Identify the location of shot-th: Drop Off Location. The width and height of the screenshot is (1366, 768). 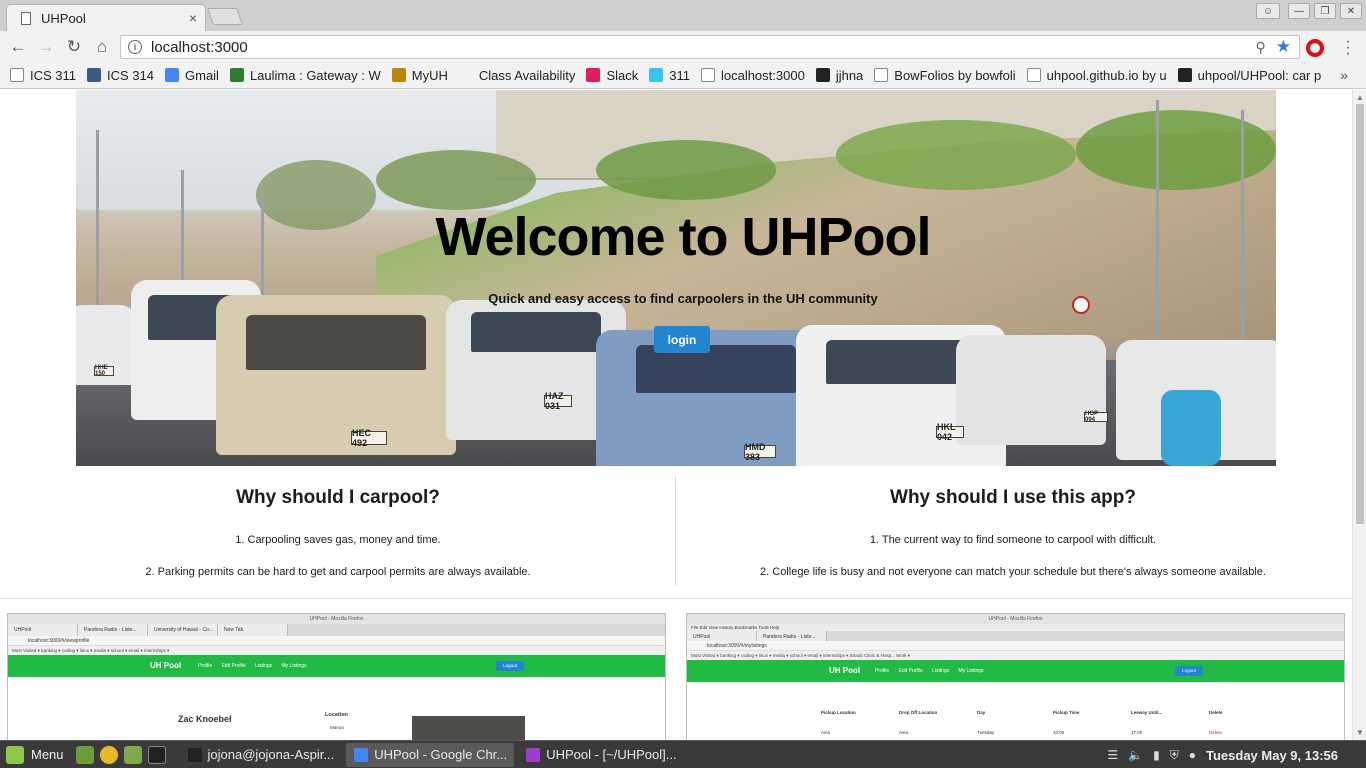
(918, 712).